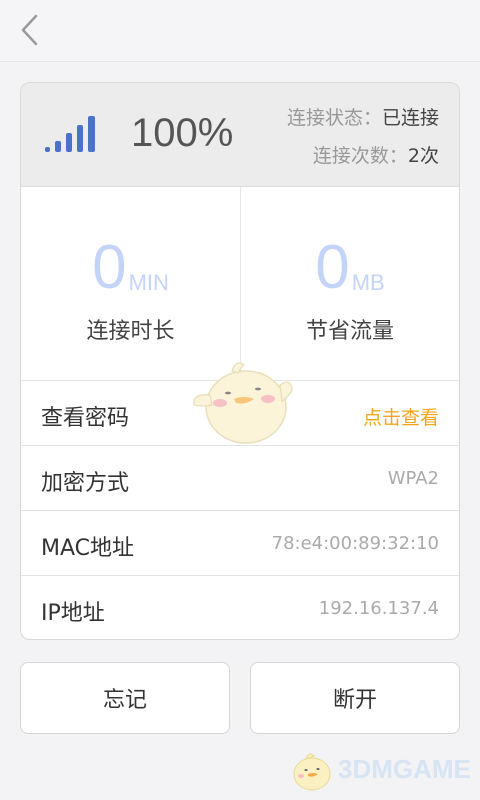  I want to click on mac-address-value: 78:e4:00:89:32:10, so click(355, 543).